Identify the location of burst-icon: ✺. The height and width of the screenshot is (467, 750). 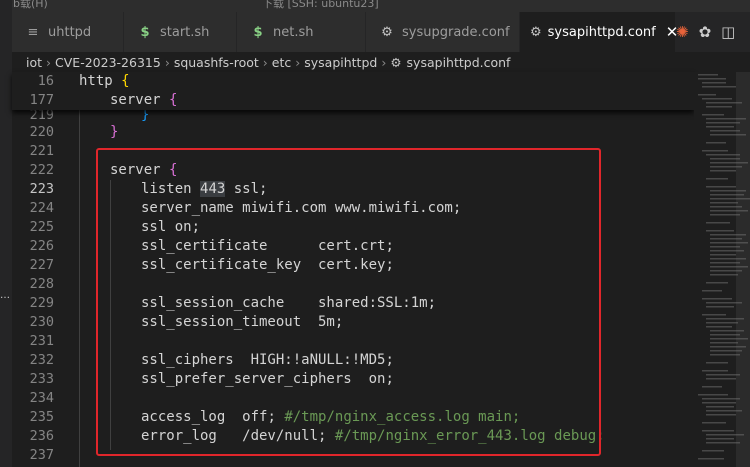
(682, 32).